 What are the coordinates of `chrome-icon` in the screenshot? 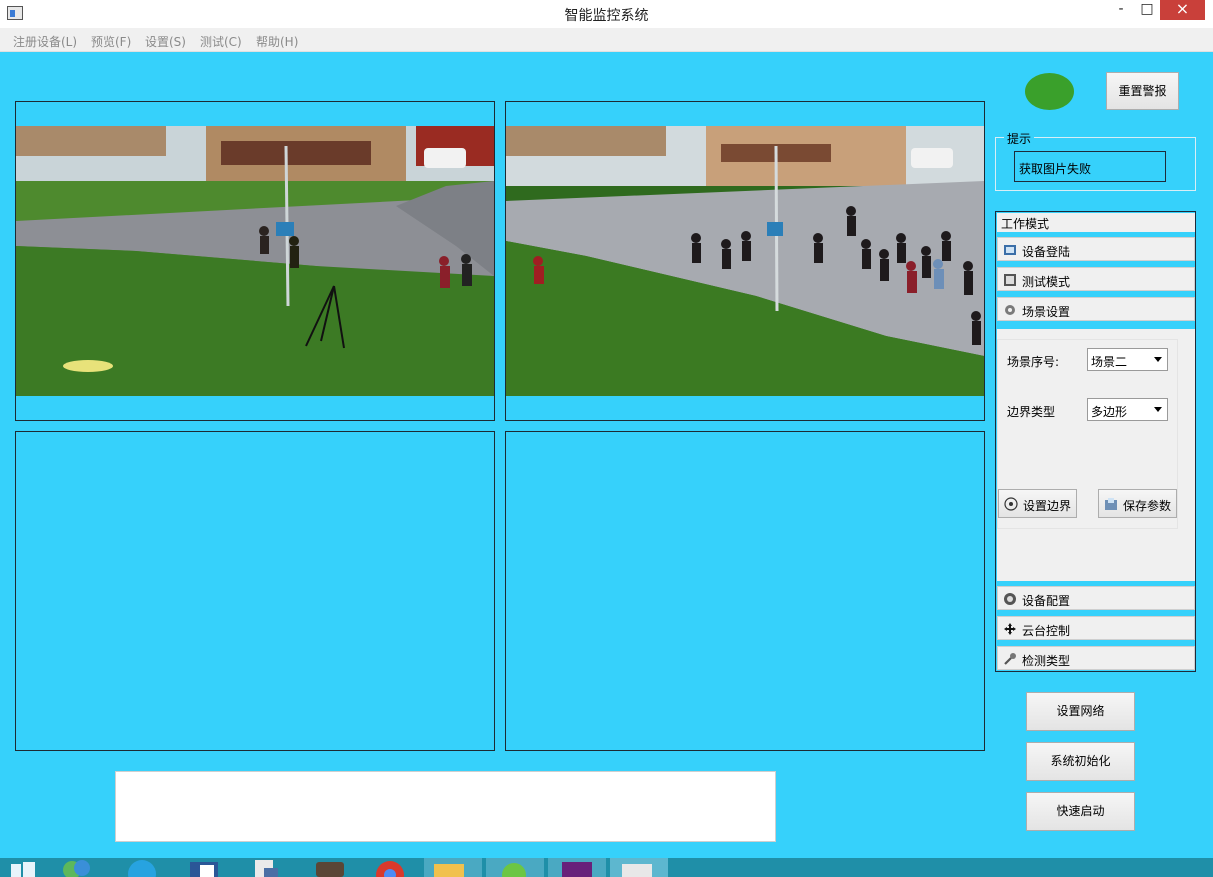 It's located at (390, 867).